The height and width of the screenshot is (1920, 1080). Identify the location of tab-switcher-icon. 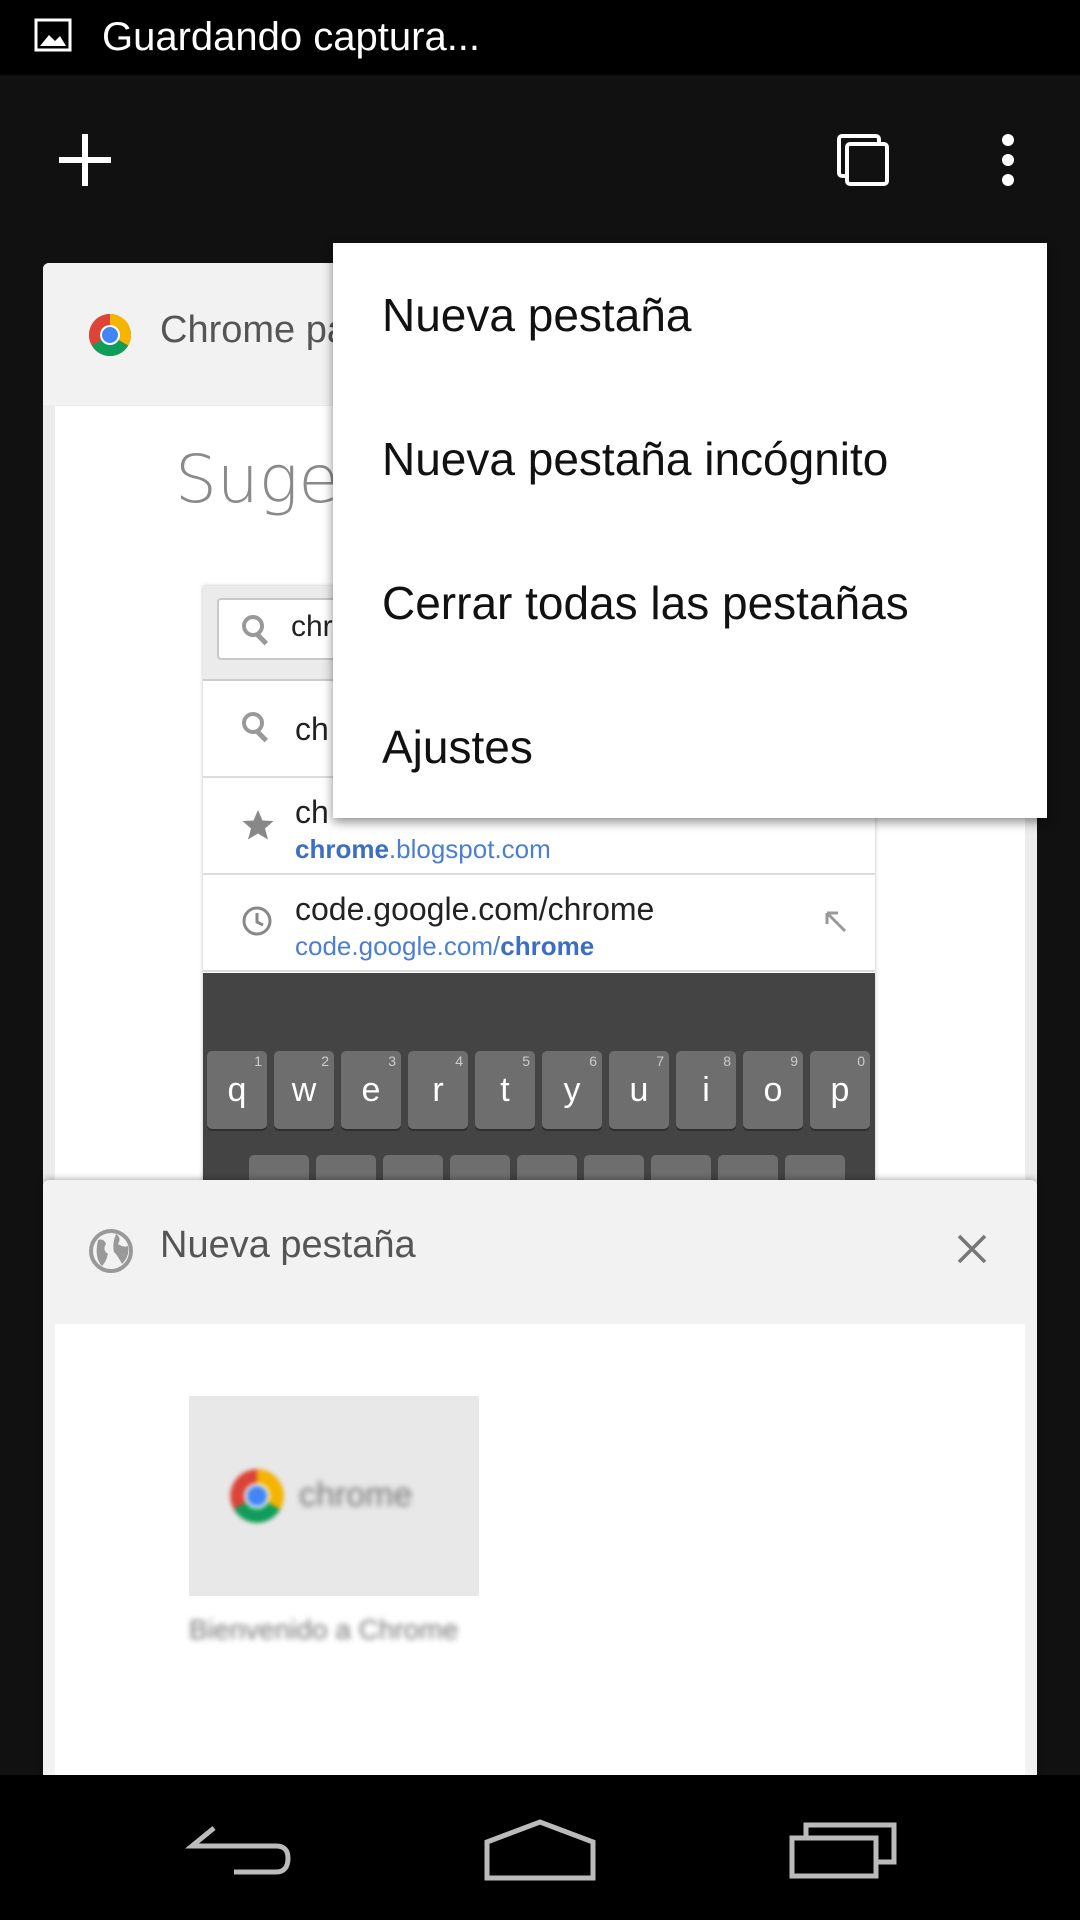
(863, 160).